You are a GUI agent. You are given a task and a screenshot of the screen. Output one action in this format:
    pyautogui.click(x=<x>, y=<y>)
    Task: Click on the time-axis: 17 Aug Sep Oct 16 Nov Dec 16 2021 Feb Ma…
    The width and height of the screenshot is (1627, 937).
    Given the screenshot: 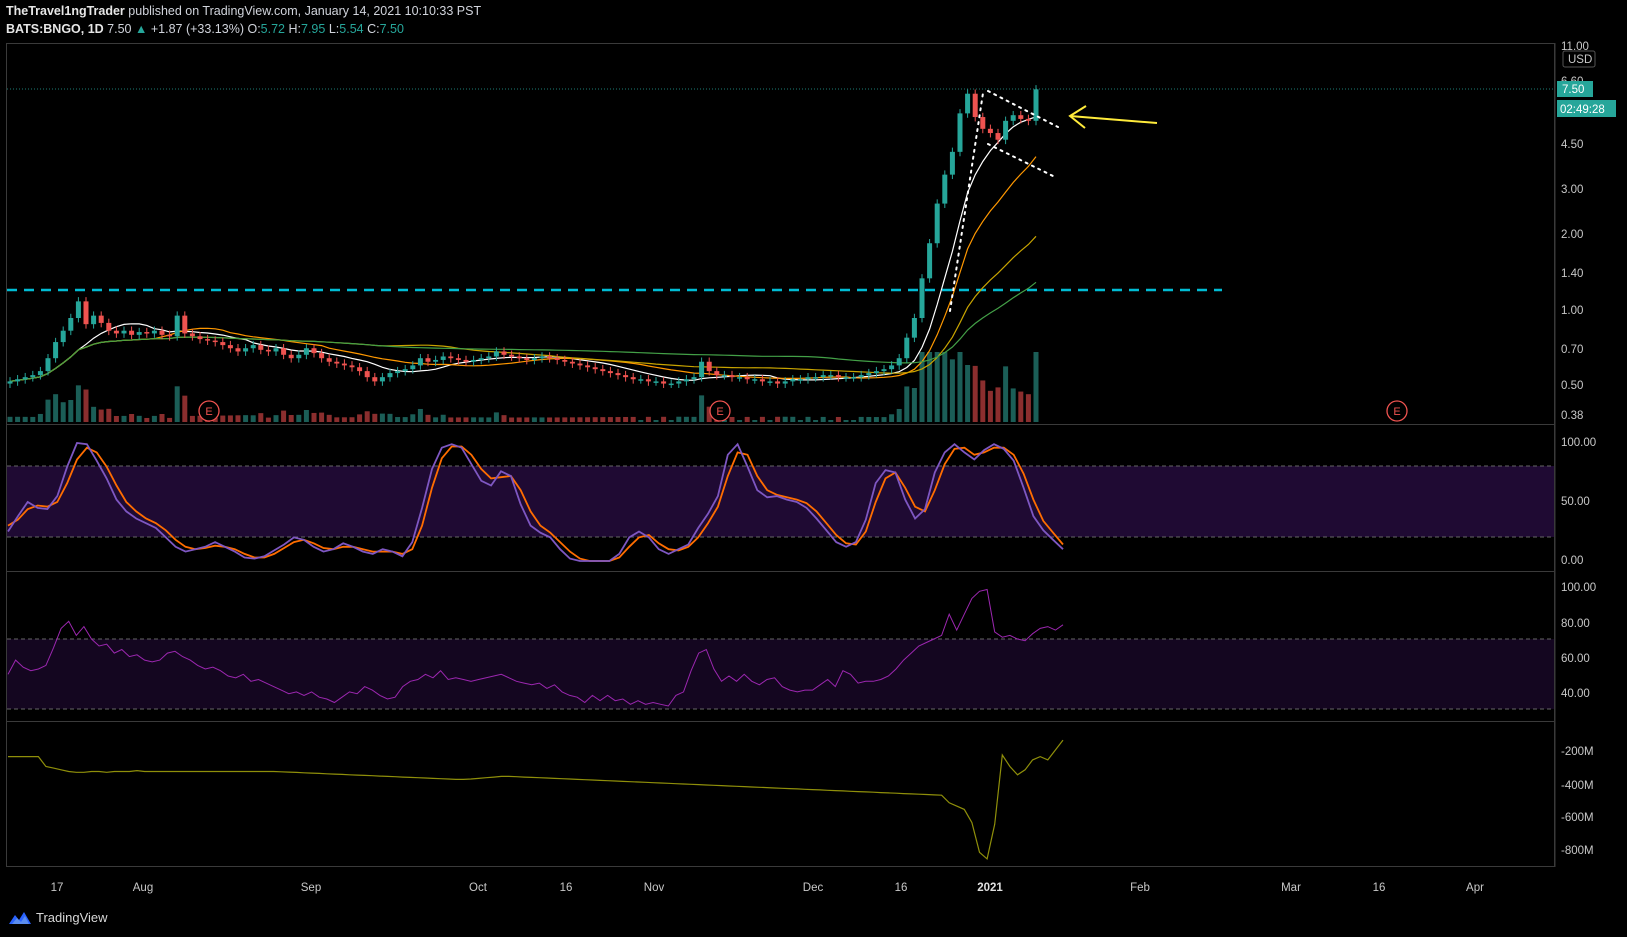 What is the action you would take?
    pyautogui.click(x=768, y=888)
    